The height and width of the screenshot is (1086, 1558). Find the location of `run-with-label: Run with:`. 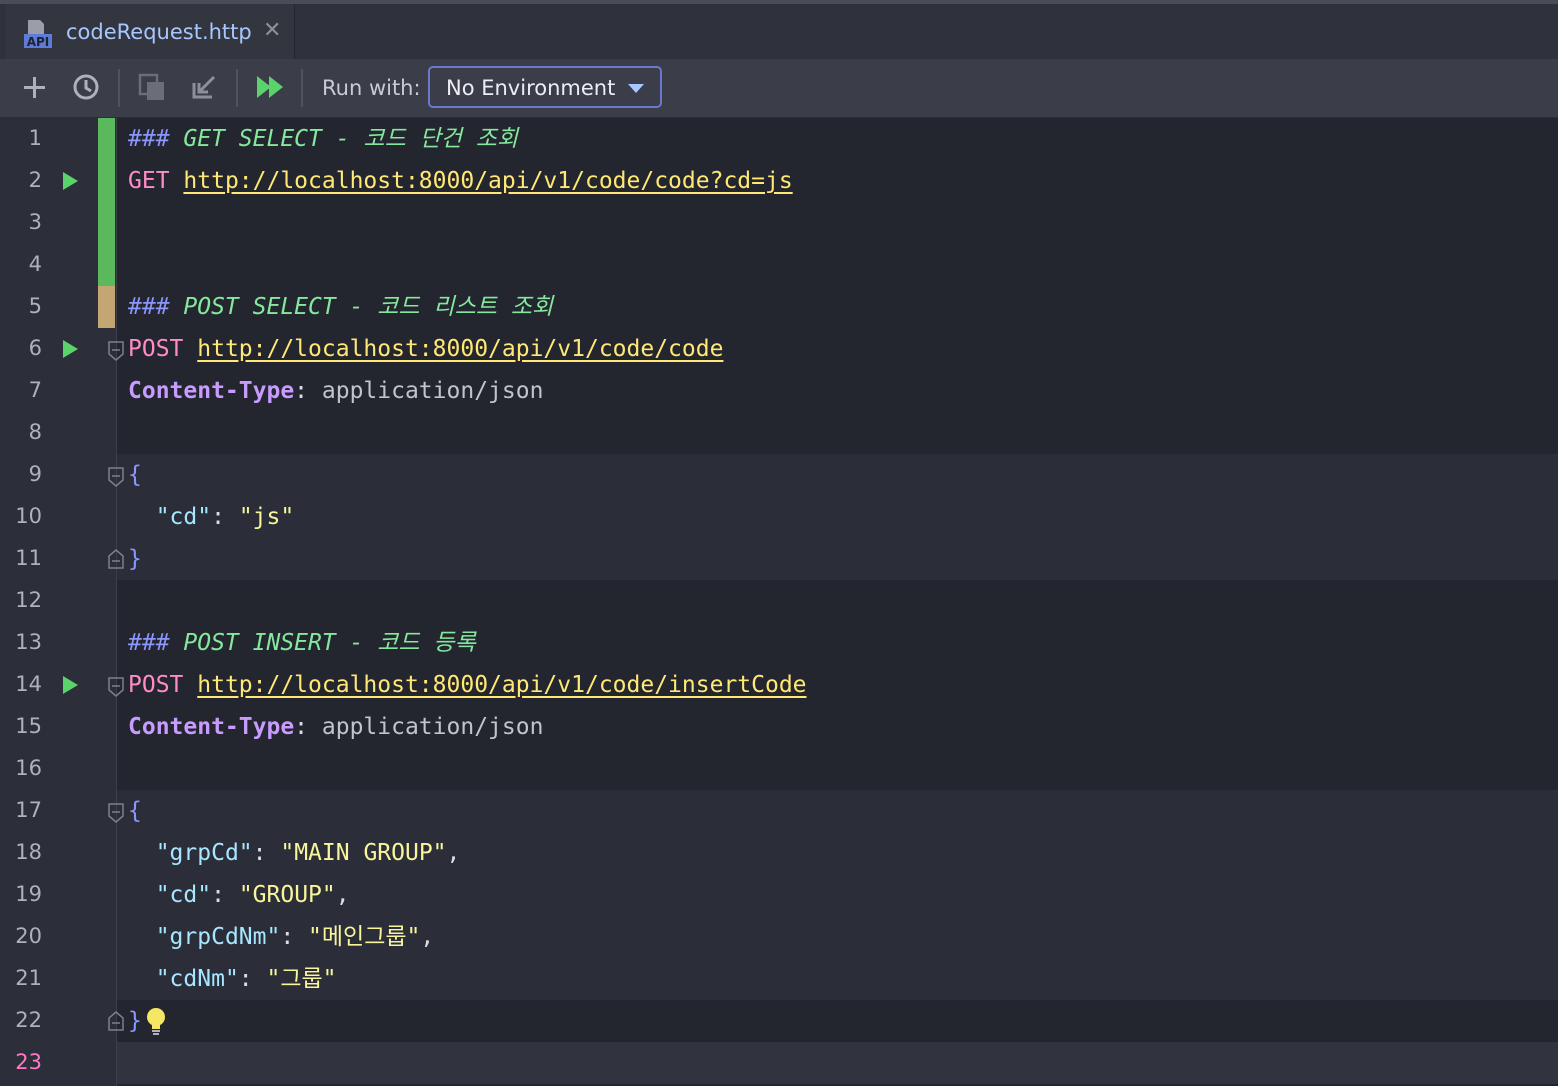

run-with-label: Run with: is located at coordinates (371, 88).